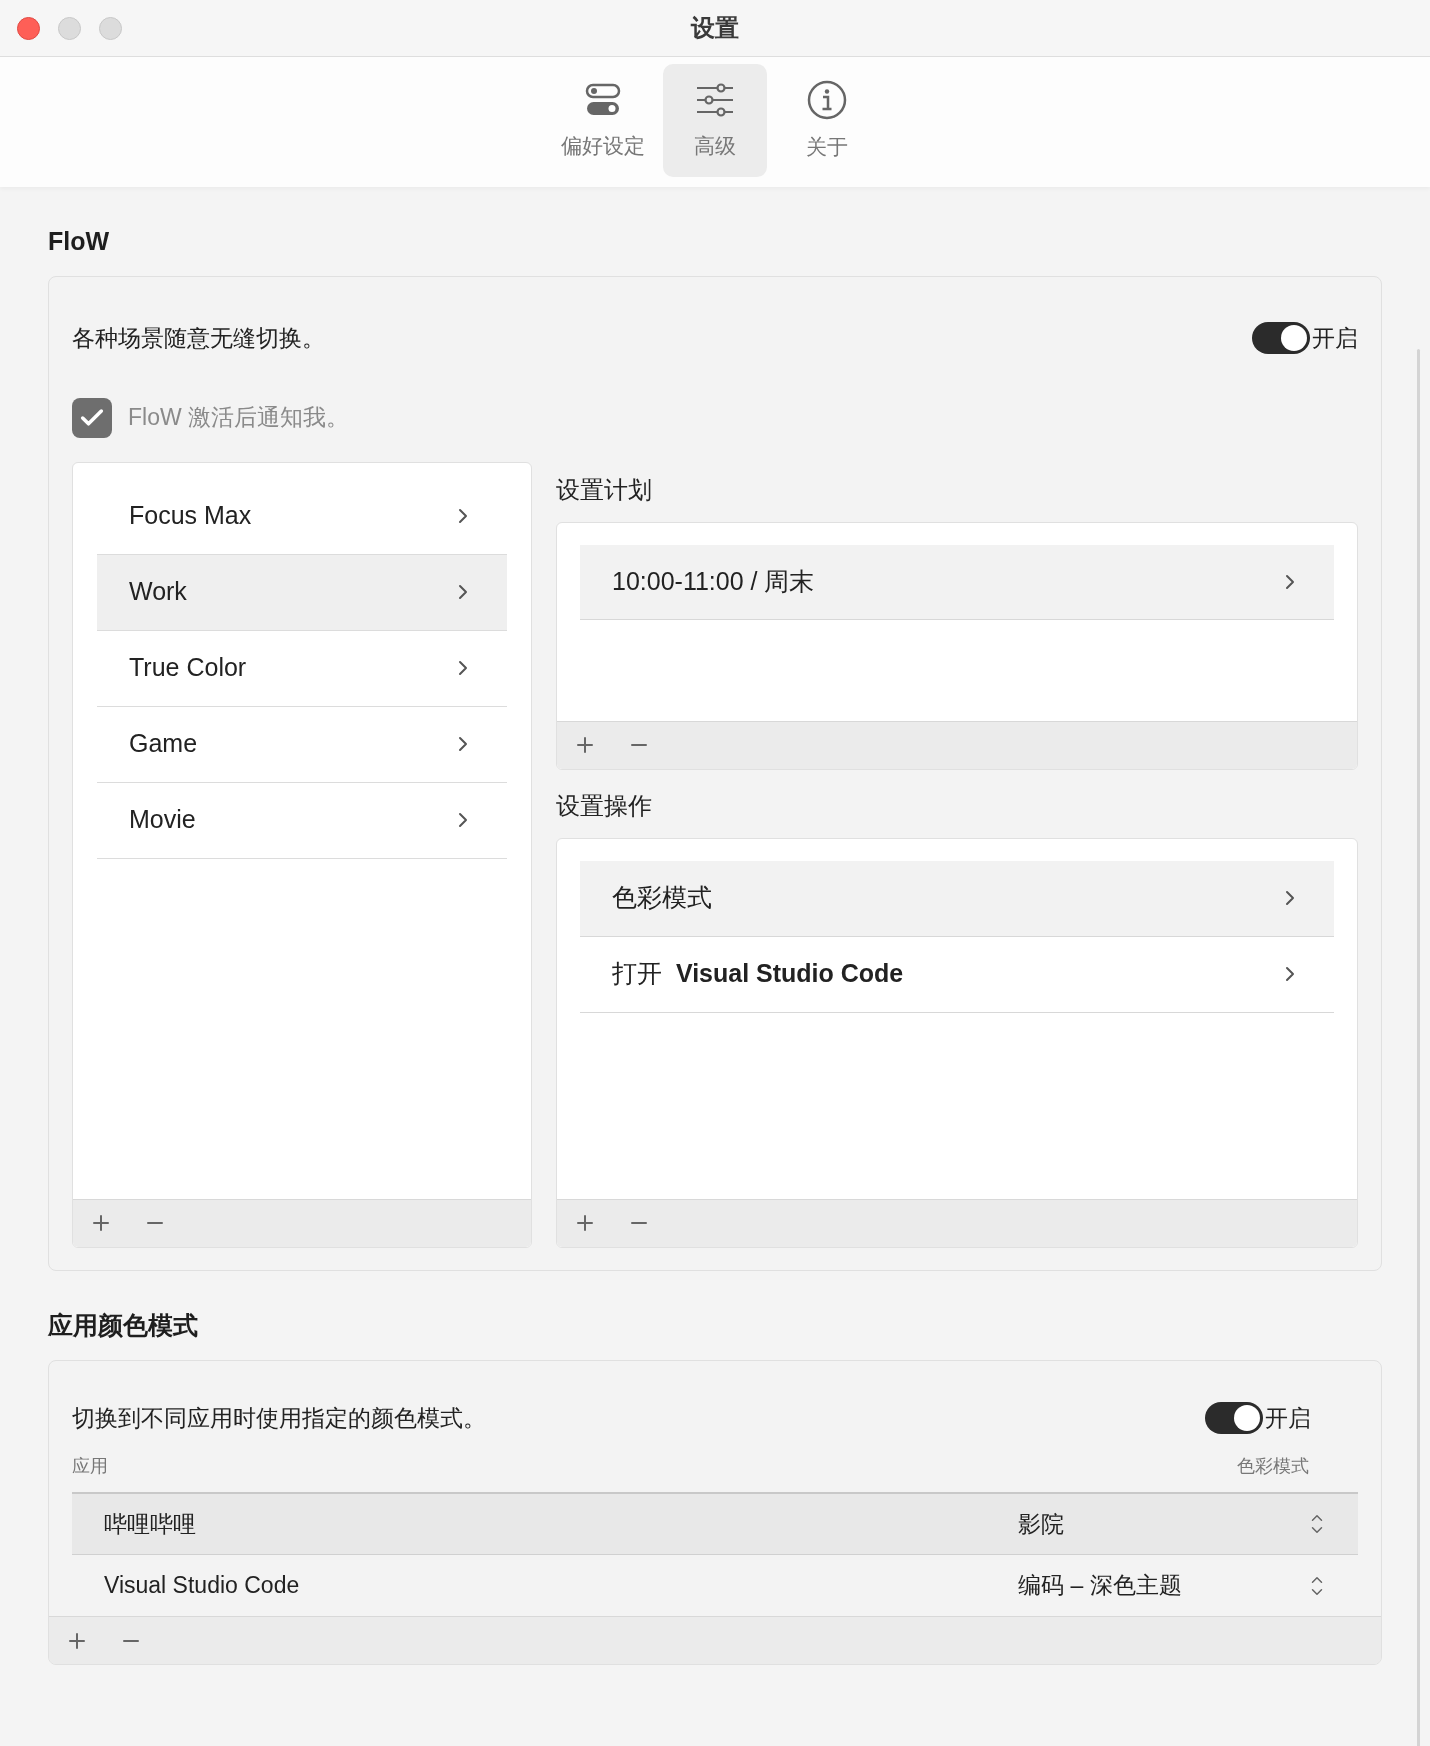 Image resolution: width=1430 pixels, height=1746 pixels. What do you see at coordinates (957, 898) in the screenshot?
I see `action-item: 色彩模式` at bounding box center [957, 898].